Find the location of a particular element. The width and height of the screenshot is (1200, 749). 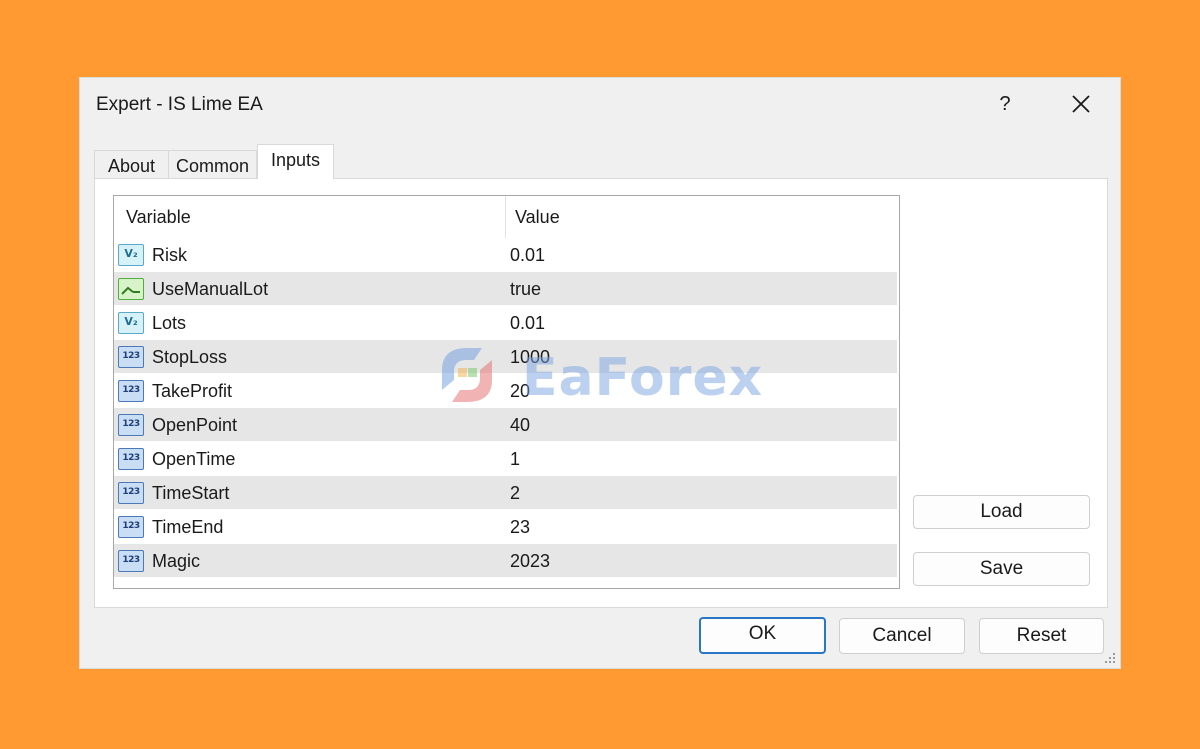

variable-name: Magic is located at coordinates (176, 561).